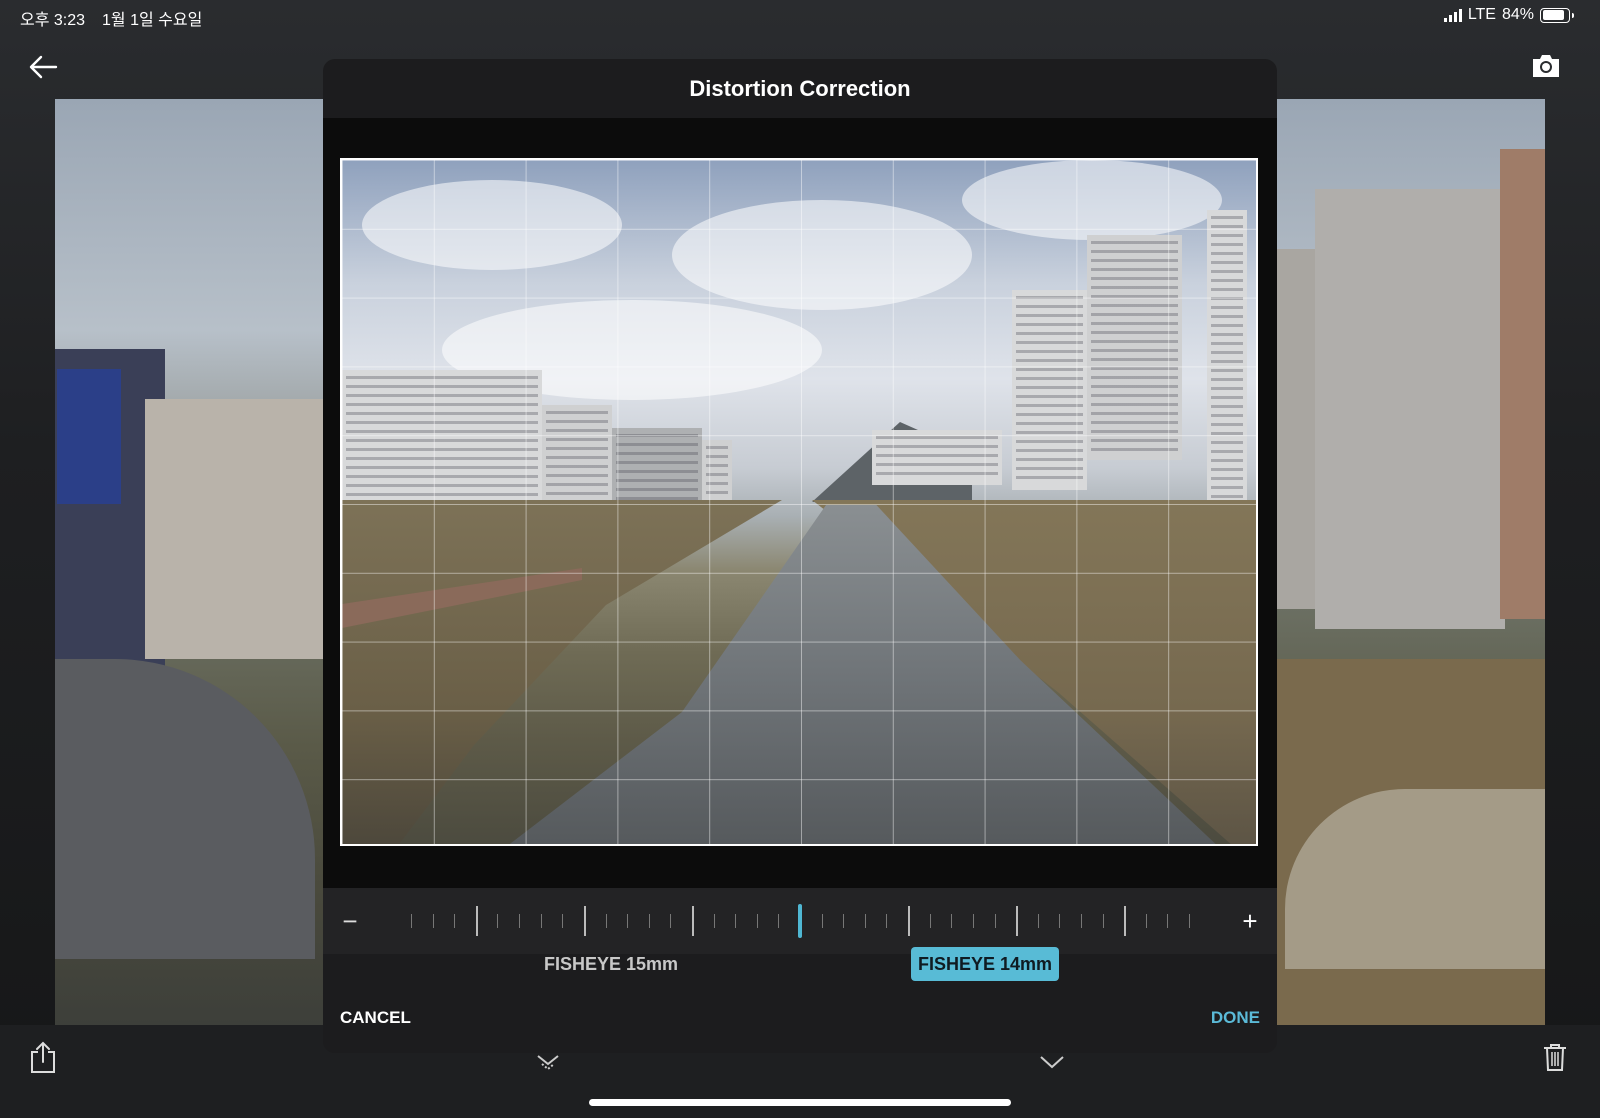 Image resolution: width=1600 pixels, height=1118 pixels. What do you see at coordinates (1546, 66) in the screenshot?
I see `camera-icon` at bounding box center [1546, 66].